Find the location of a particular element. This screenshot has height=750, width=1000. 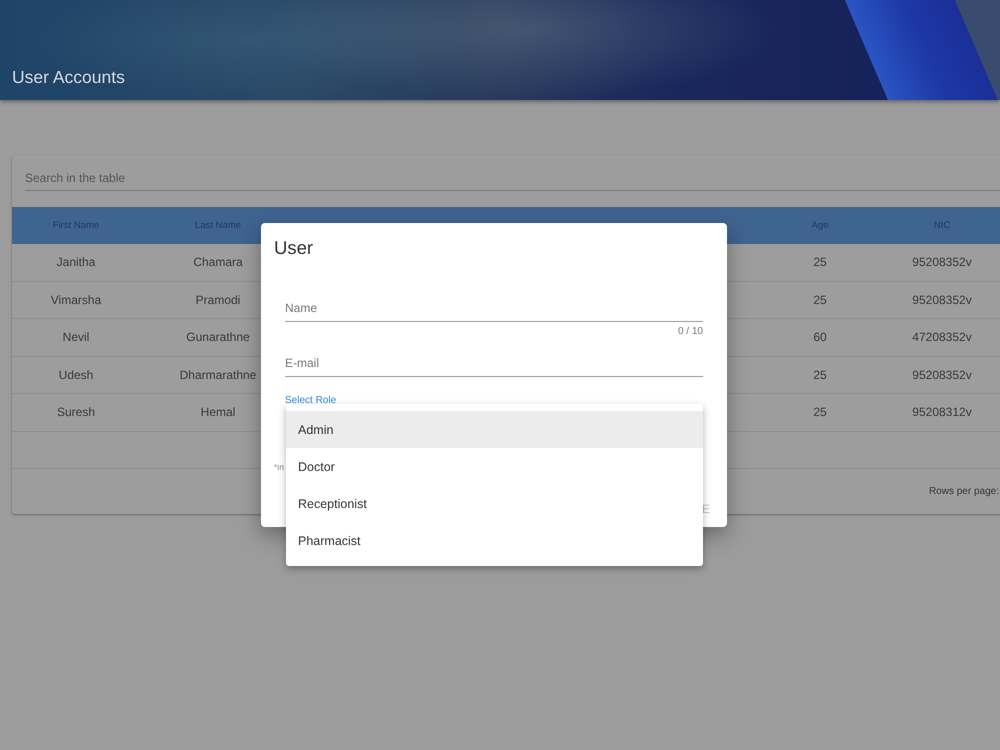

character-counter: 0 / 10 is located at coordinates (690, 332).